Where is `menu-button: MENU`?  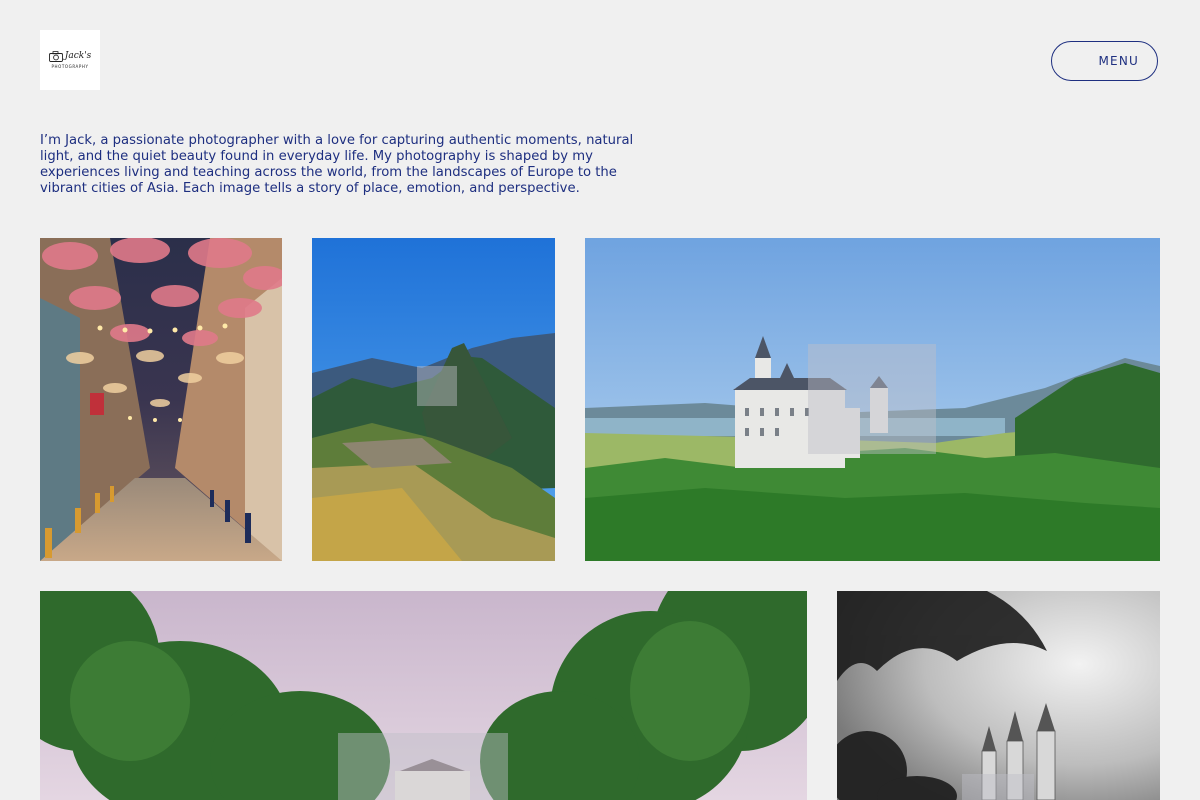 menu-button: MENU is located at coordinates (1104, 61).